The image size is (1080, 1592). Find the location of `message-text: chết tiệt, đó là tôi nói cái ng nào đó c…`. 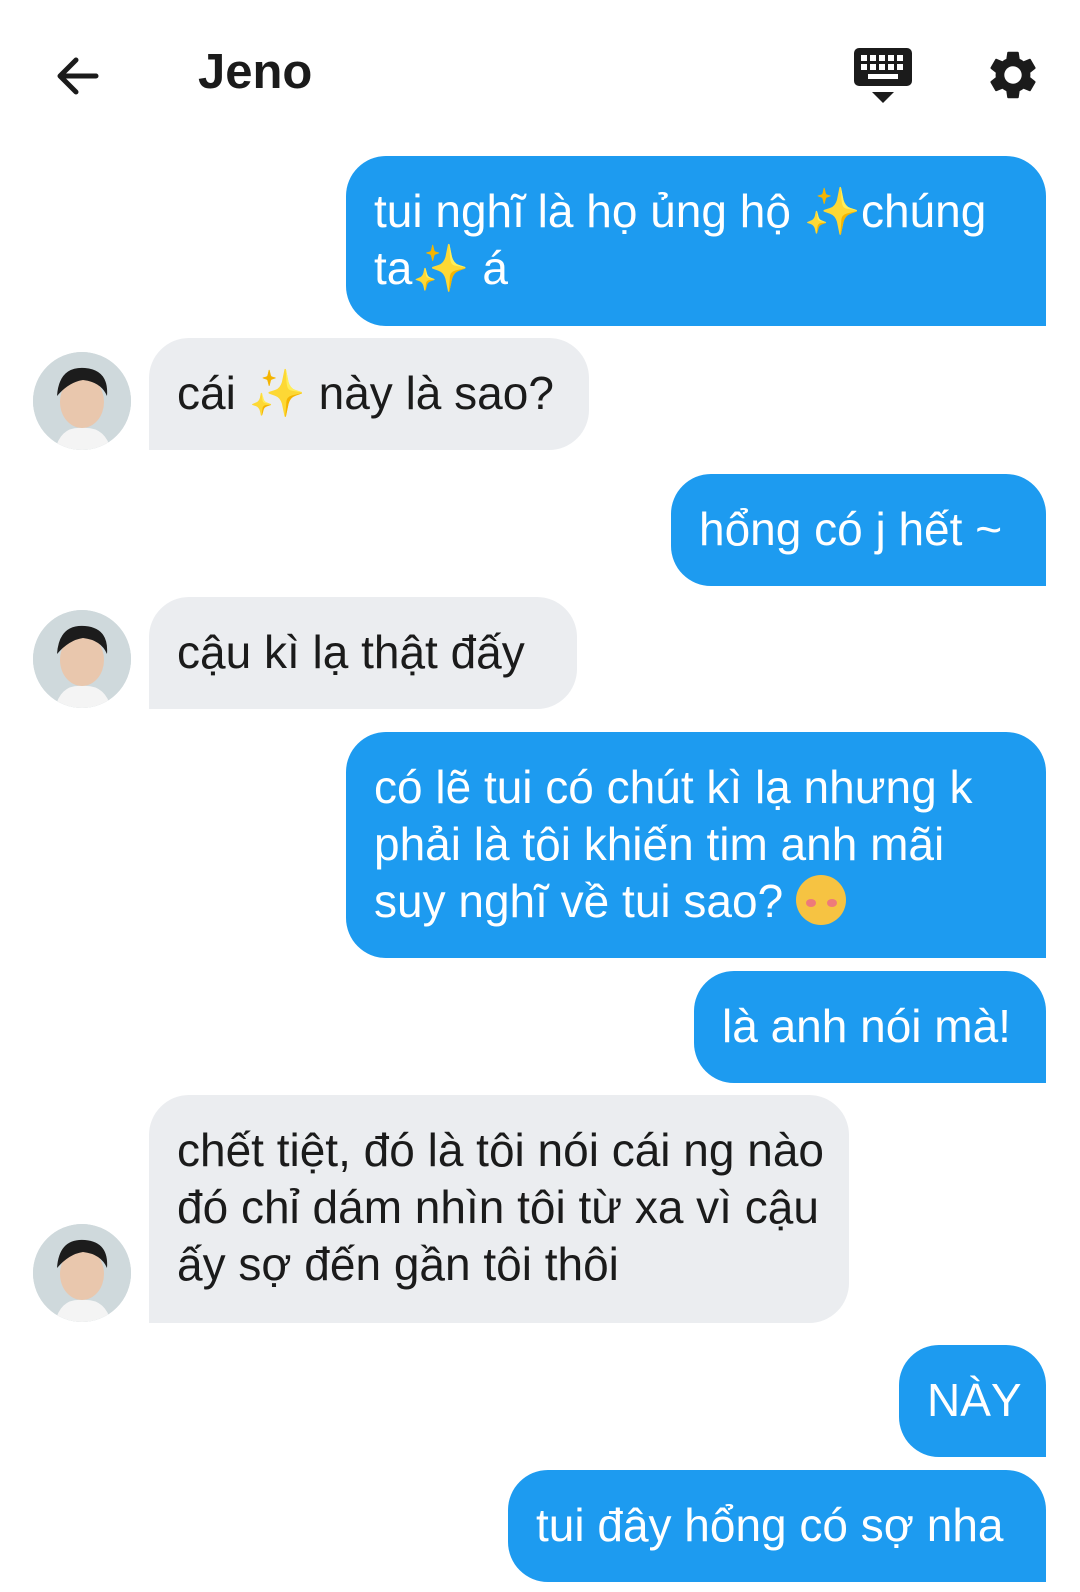

message-text: chết tiệt, đó là tôi nói cái ng nào đó c… is located at coordinates (500, 1207).